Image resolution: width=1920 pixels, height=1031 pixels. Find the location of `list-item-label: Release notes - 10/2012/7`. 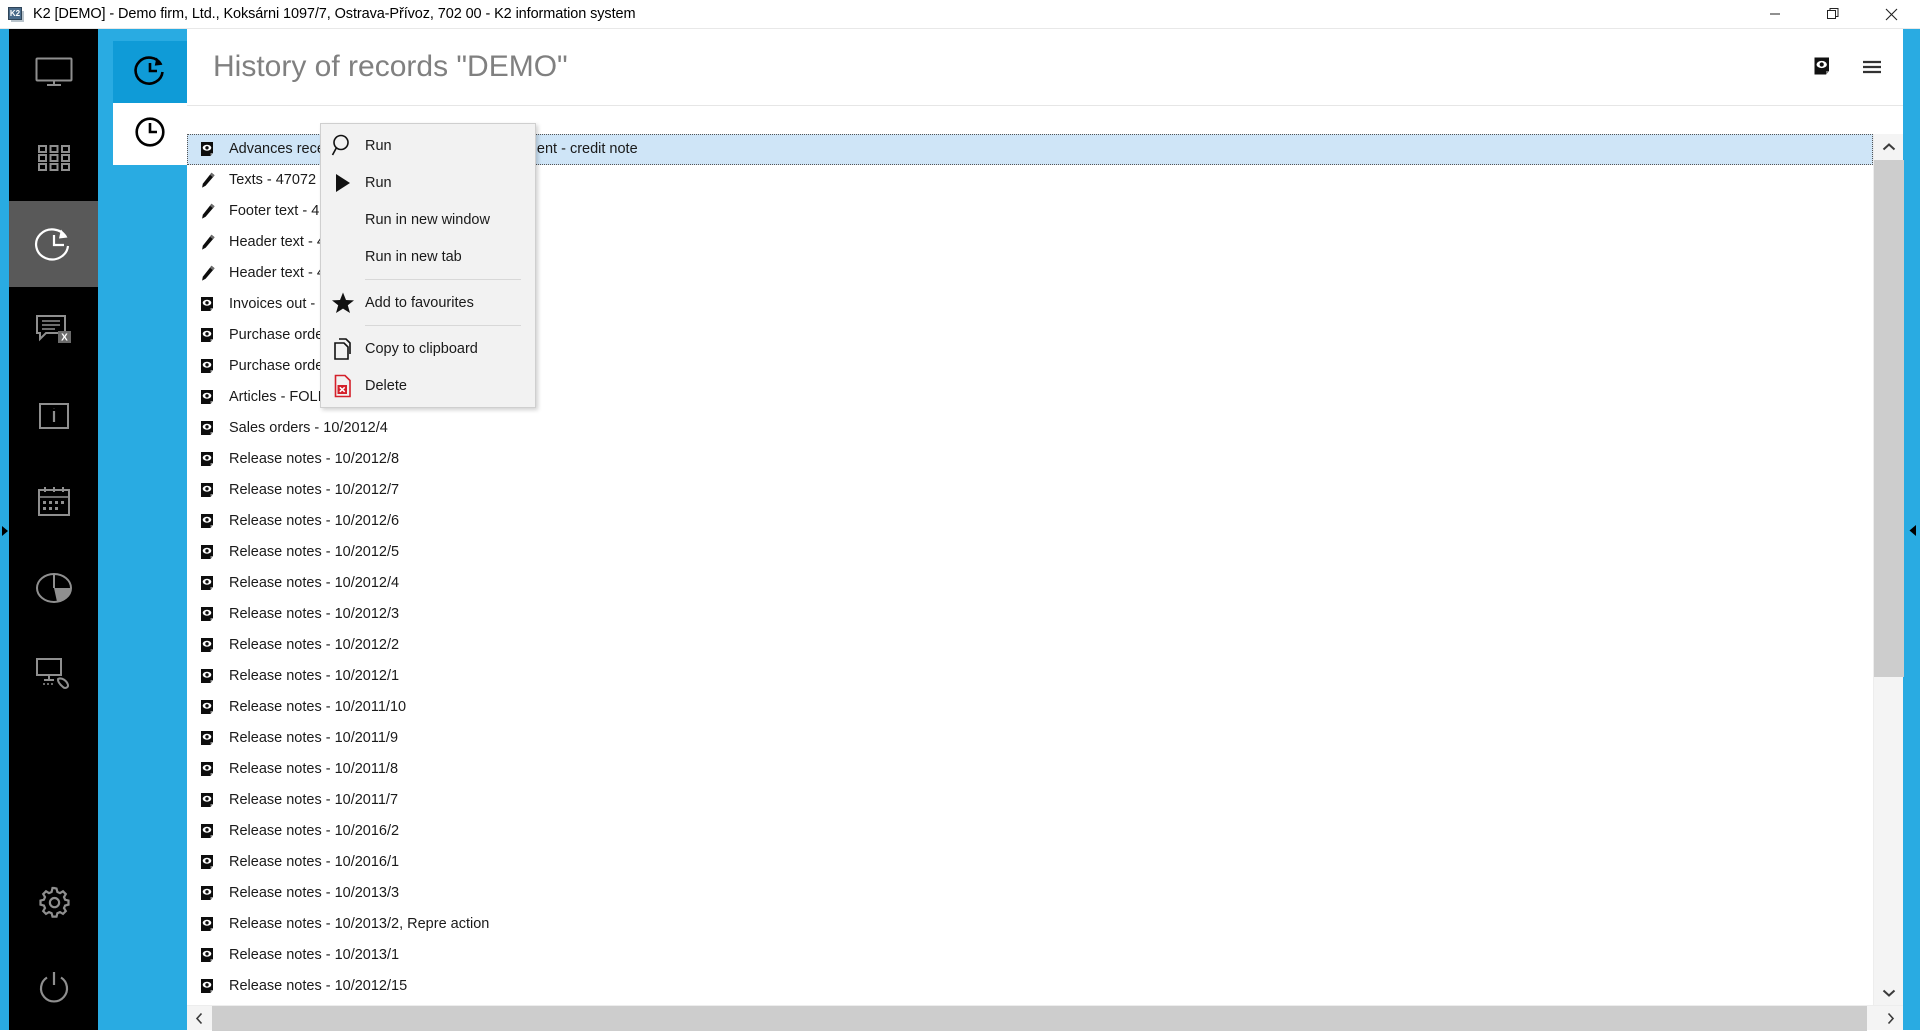

list-item-label: Release notes - 10/2012/7 is located at coordinates (314, 490).